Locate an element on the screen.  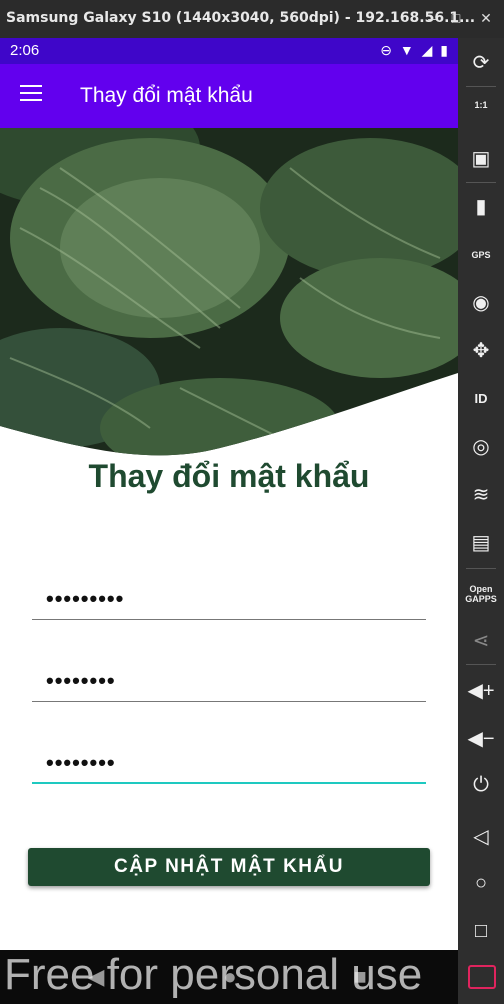
battery-icon: ▮ is located at coordinates (481, 206).